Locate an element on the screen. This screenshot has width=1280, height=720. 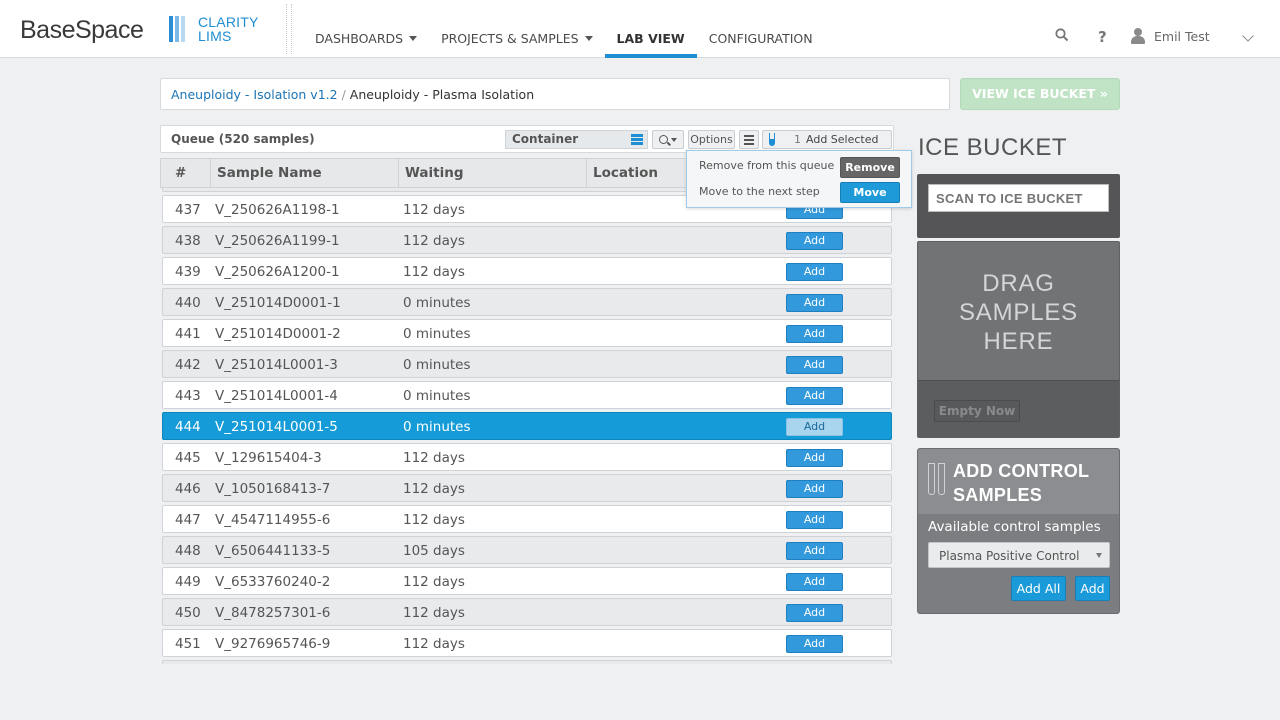
view-ice-bucket-button: VIEW ICE BUCKET » is located at coordinates (1040, 94).